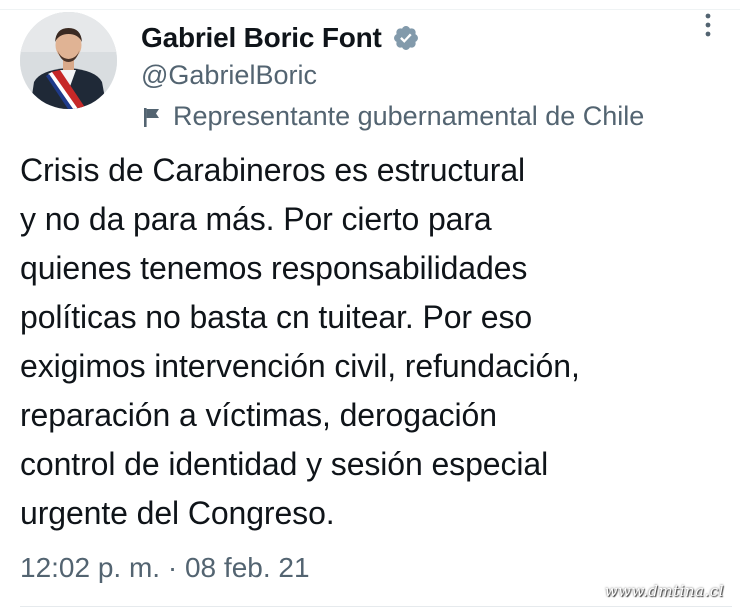 The height and width of the screenshot is (614, 740). What do you see at coordinates (276, 317) in the screenshot?
I see `tweet-text-line: políticas no basta cn tuitear. Por eso` at bounding box center [276, 317].